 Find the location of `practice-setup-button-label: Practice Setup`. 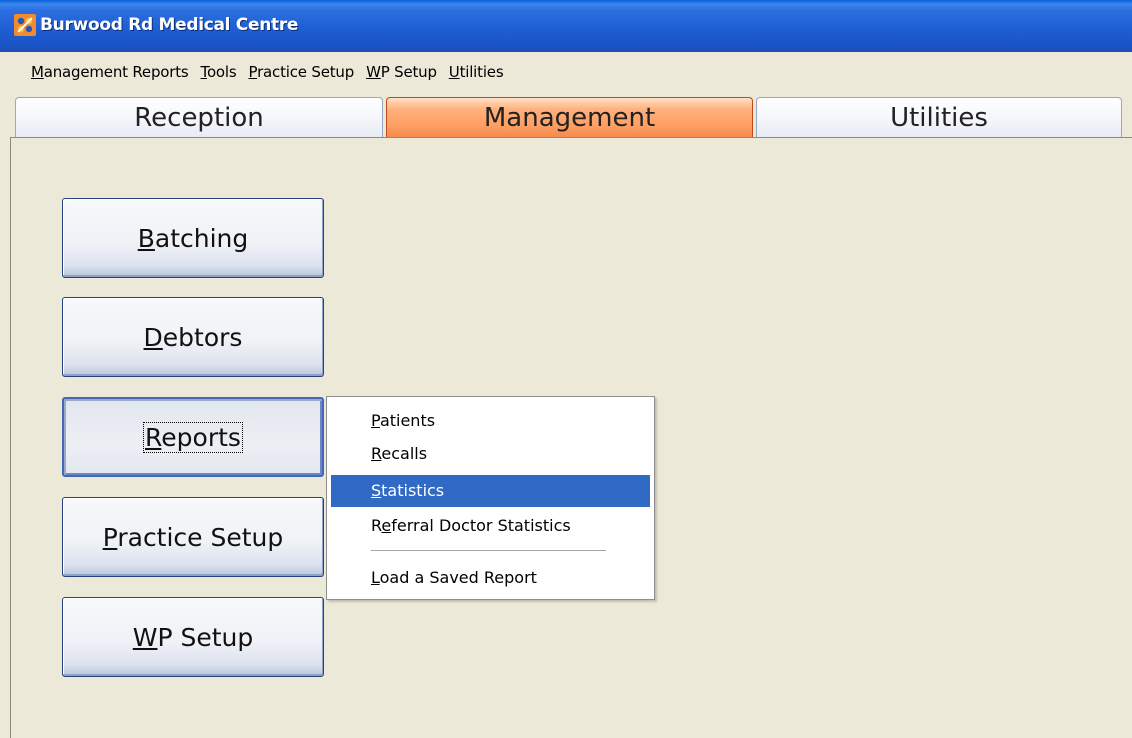

practice-setup-button-label: Practice Setup is located at coordinates (193, 537).